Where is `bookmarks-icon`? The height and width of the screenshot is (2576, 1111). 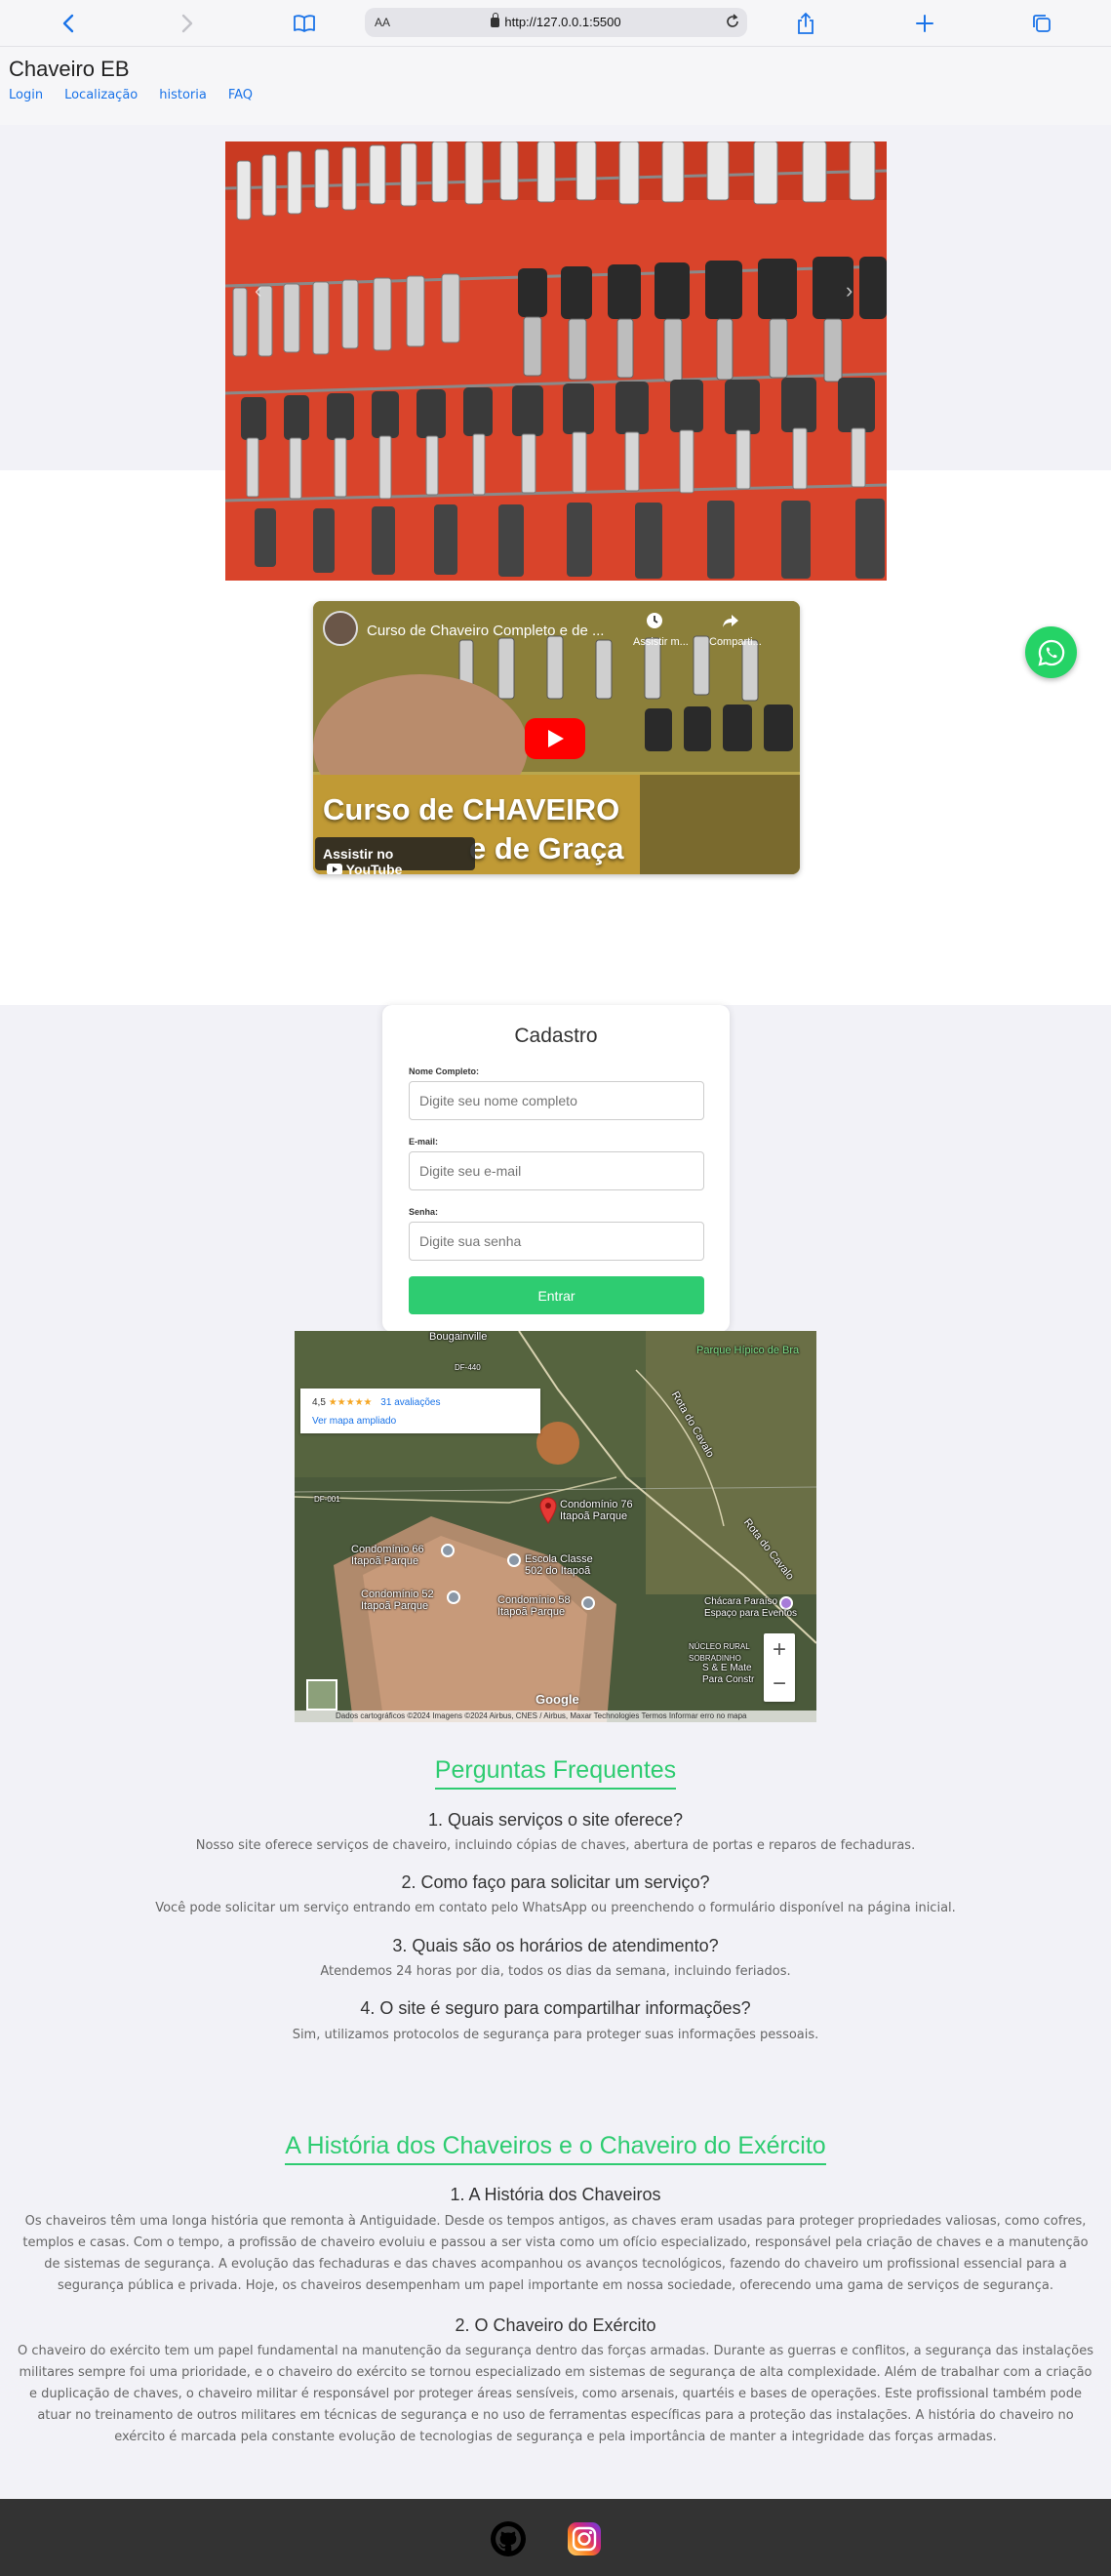
bookmarks-icon is located at coordinates (304, 23).